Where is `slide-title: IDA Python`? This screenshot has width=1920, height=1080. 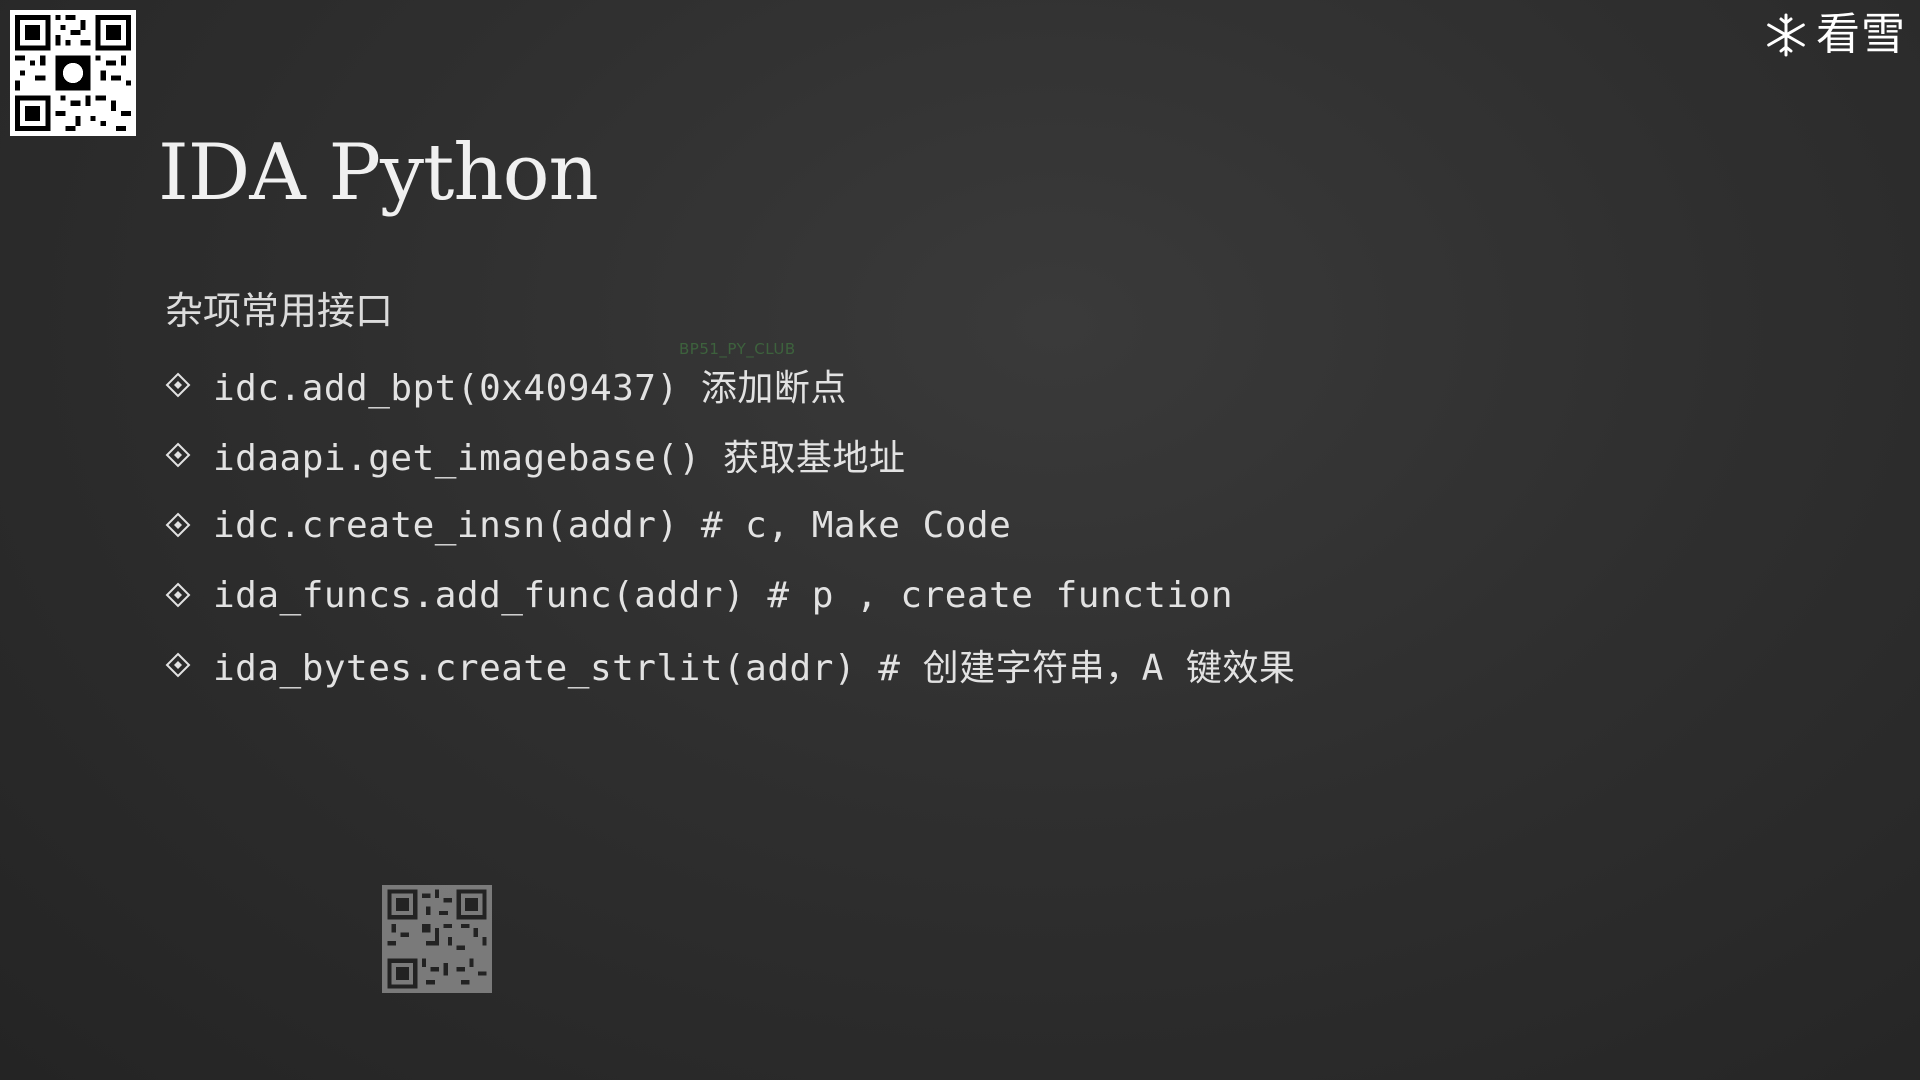
slide-title: IDA Python is located at coordinates (378, 173).